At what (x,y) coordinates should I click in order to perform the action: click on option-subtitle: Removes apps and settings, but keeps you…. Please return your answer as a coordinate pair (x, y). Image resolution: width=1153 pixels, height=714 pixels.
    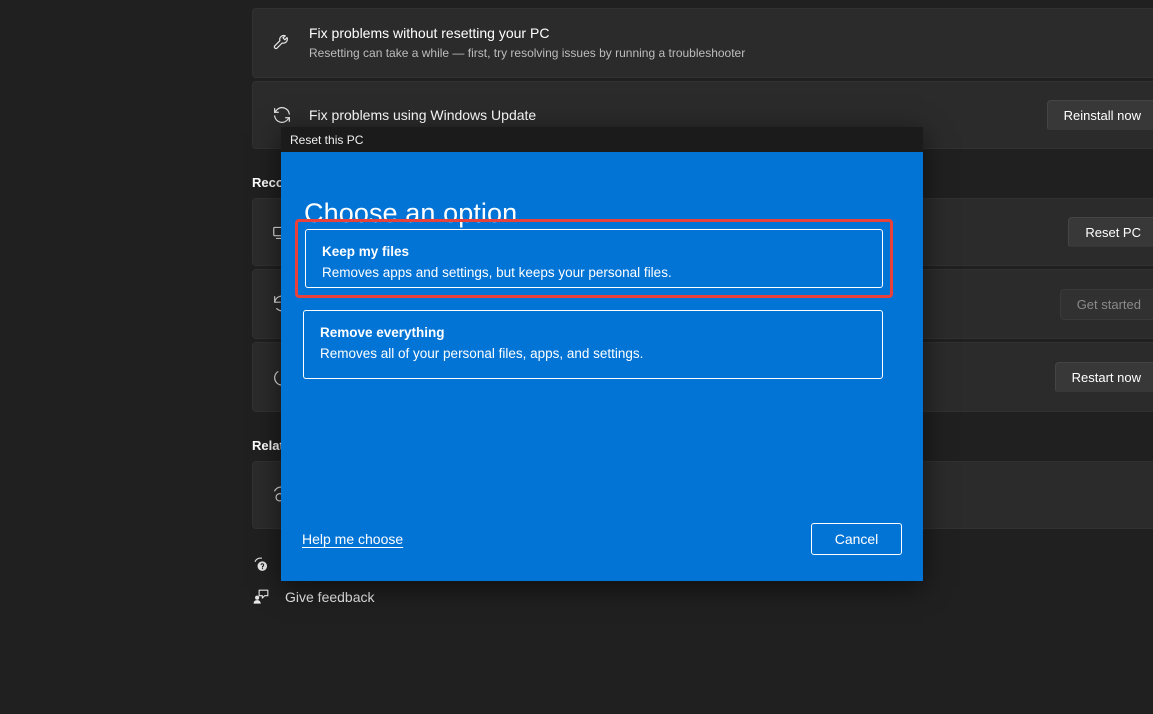
    Looking at the image, I should click on (497, 272).